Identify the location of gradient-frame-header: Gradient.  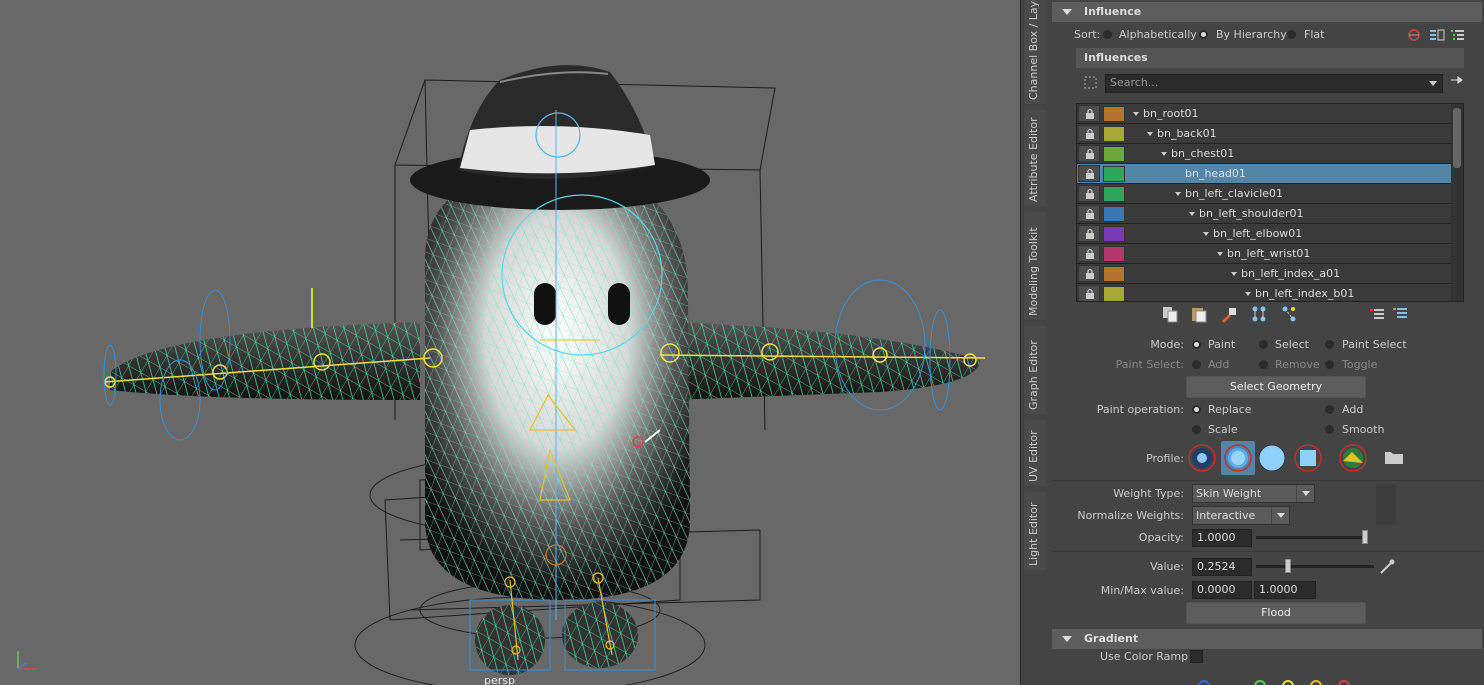
(1267, 639).